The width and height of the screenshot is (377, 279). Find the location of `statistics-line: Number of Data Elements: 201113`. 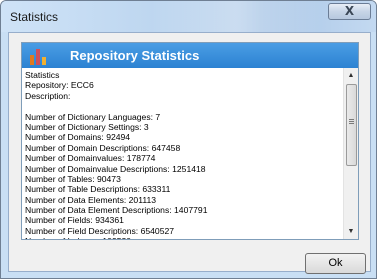

statistics-line: Number of Data Elements: 201113 is located at coordinates (91, 199).